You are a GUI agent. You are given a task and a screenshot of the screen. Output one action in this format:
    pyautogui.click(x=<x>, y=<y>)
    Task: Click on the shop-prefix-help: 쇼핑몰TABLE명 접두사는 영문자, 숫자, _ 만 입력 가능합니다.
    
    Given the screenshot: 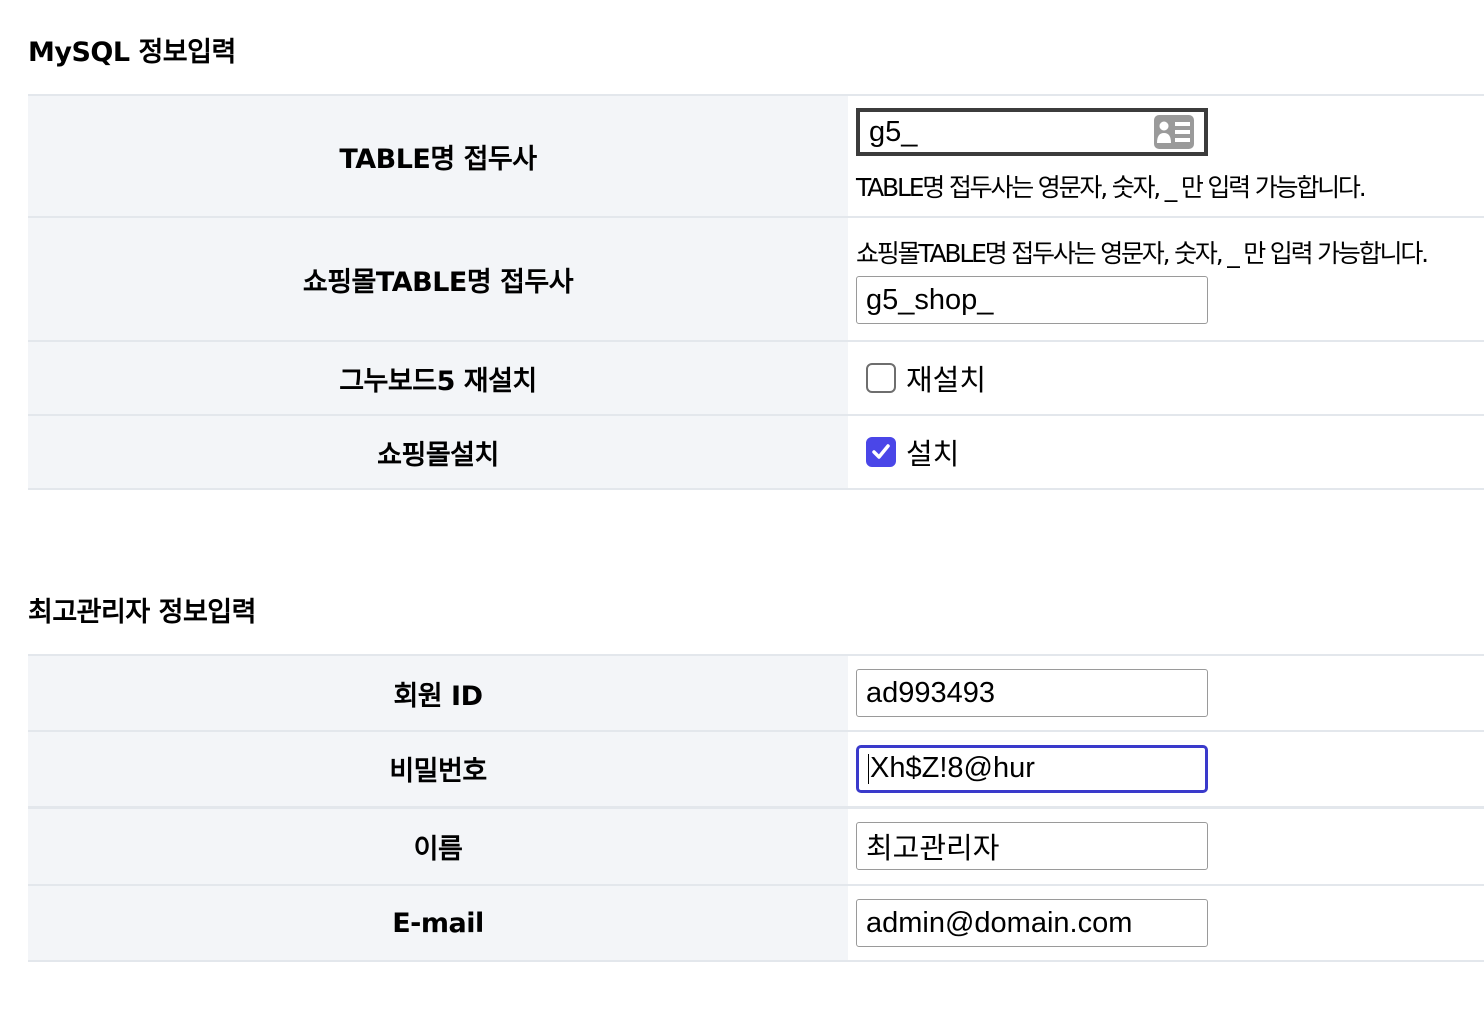 What is the action you would take?
    pyautogui.click(x=1142, y=253)
    